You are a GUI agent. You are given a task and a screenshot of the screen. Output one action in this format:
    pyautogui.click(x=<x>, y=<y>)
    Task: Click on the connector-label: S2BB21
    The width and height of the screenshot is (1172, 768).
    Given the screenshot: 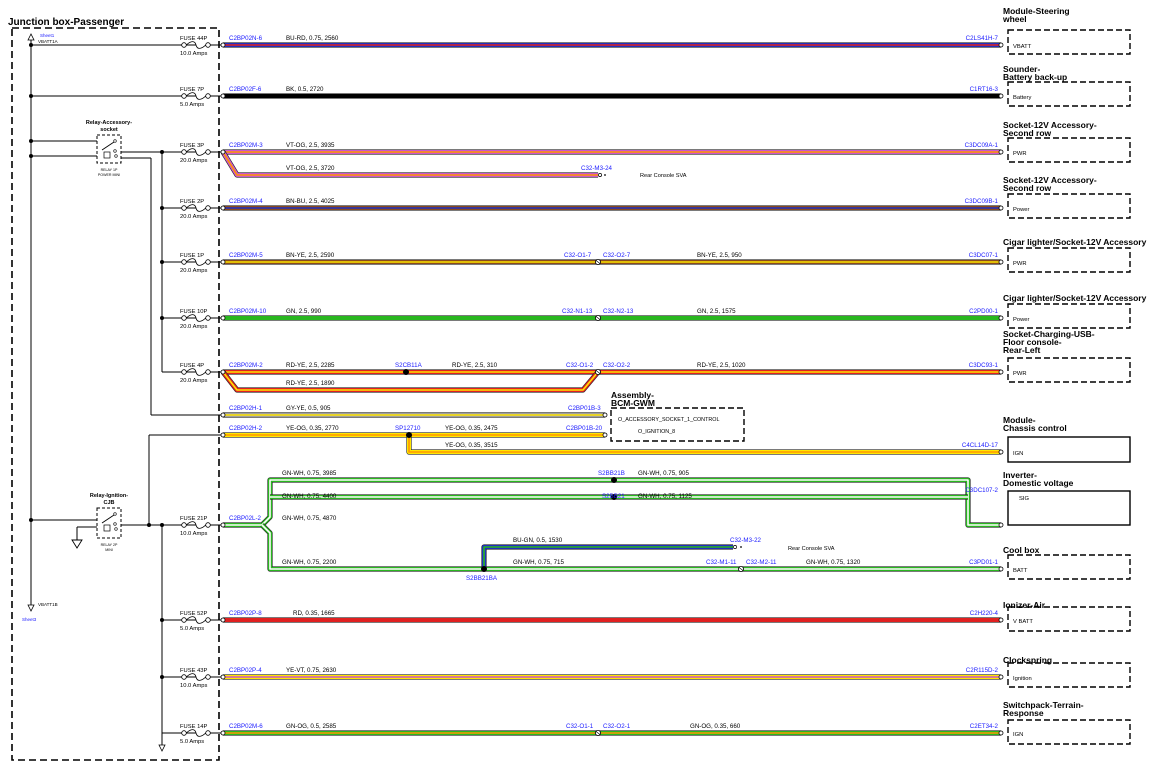 What is the action you would take?
    pyautogui.click(x=613, y=496)
    